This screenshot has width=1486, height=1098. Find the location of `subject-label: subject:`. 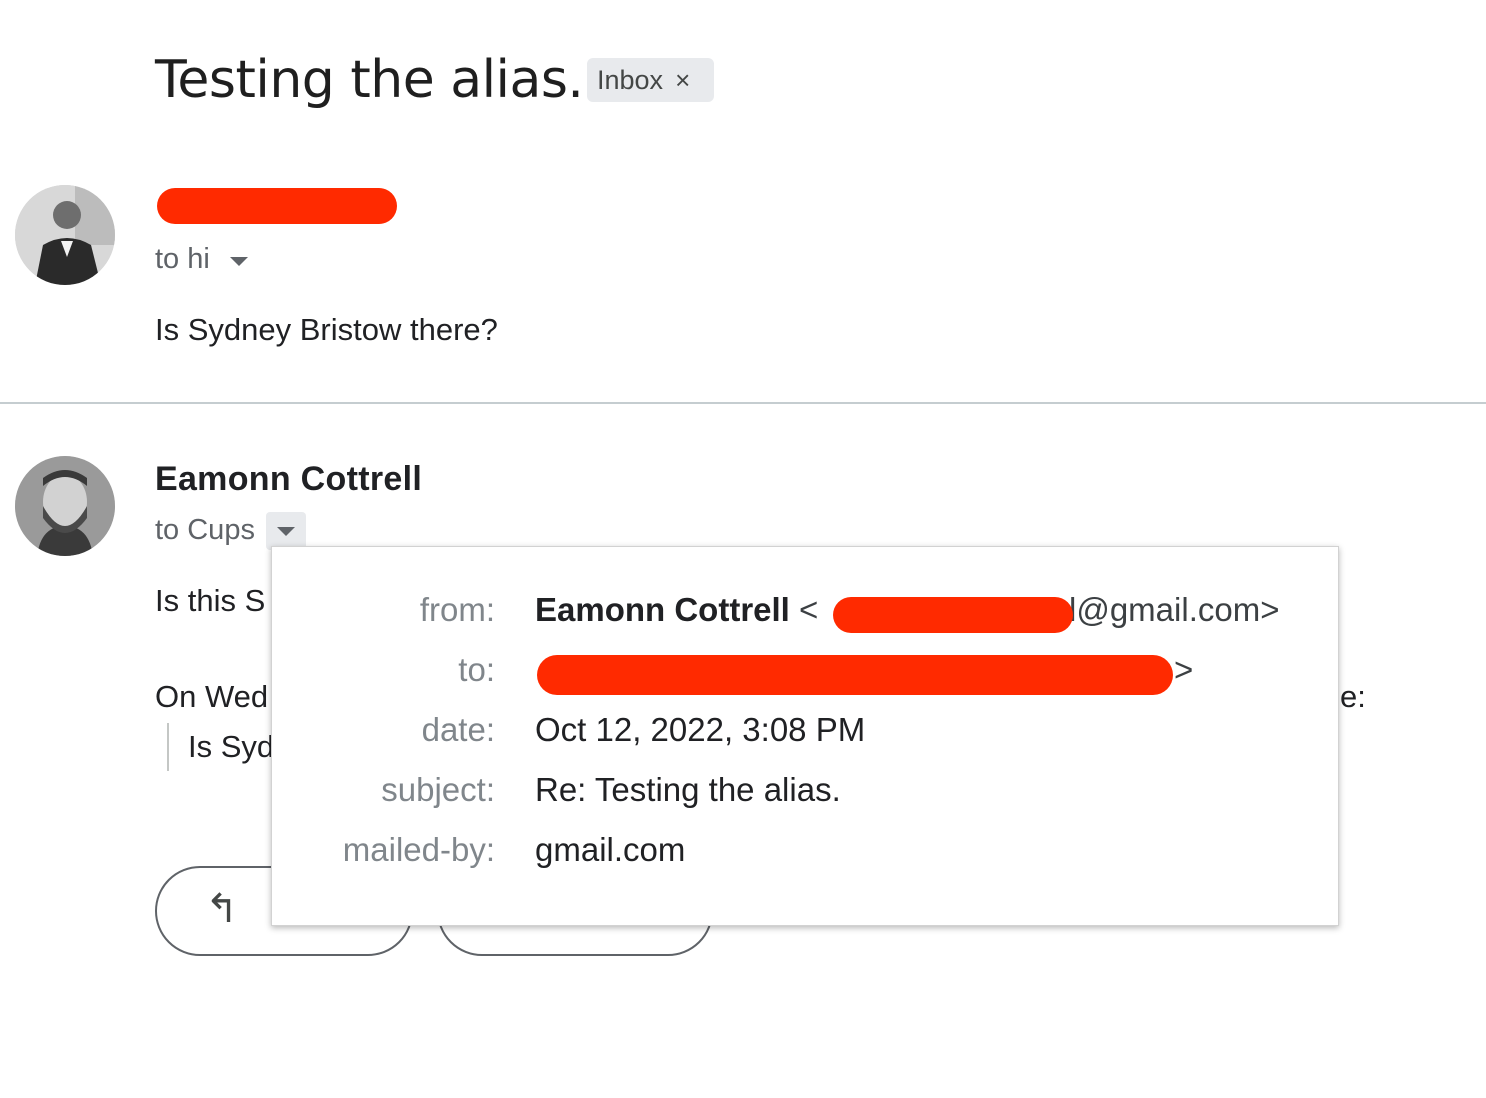

subject-label: subject: is located at coordinates (438, 789).